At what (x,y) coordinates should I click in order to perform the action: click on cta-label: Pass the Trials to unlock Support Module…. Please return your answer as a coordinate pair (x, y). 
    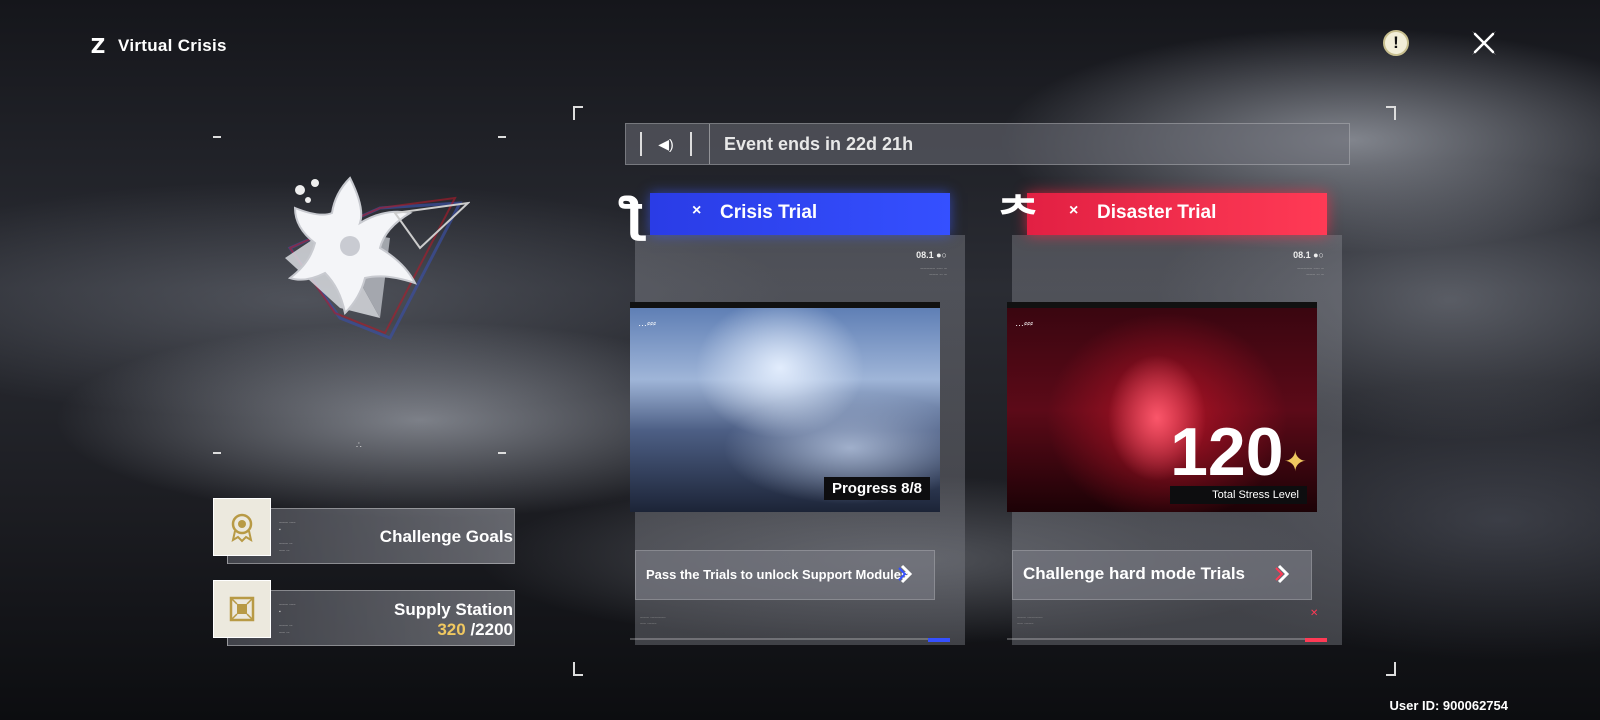
    Looking at the image, I should click on (777, 574).